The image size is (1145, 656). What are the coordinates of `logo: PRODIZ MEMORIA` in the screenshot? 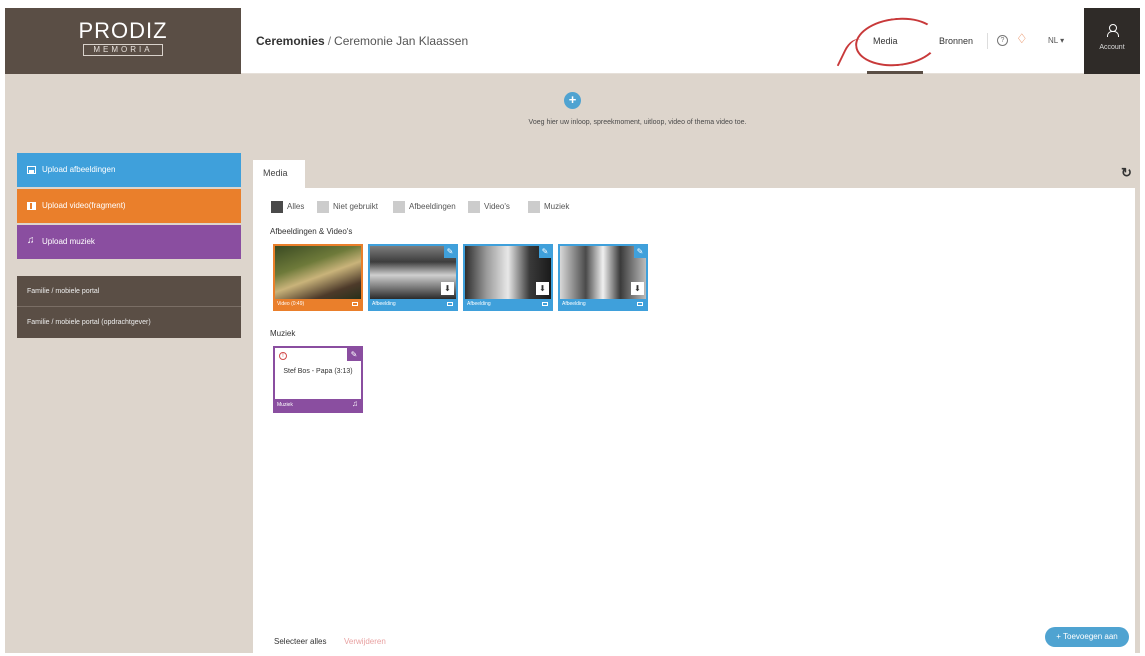 It's located at (123, 41).